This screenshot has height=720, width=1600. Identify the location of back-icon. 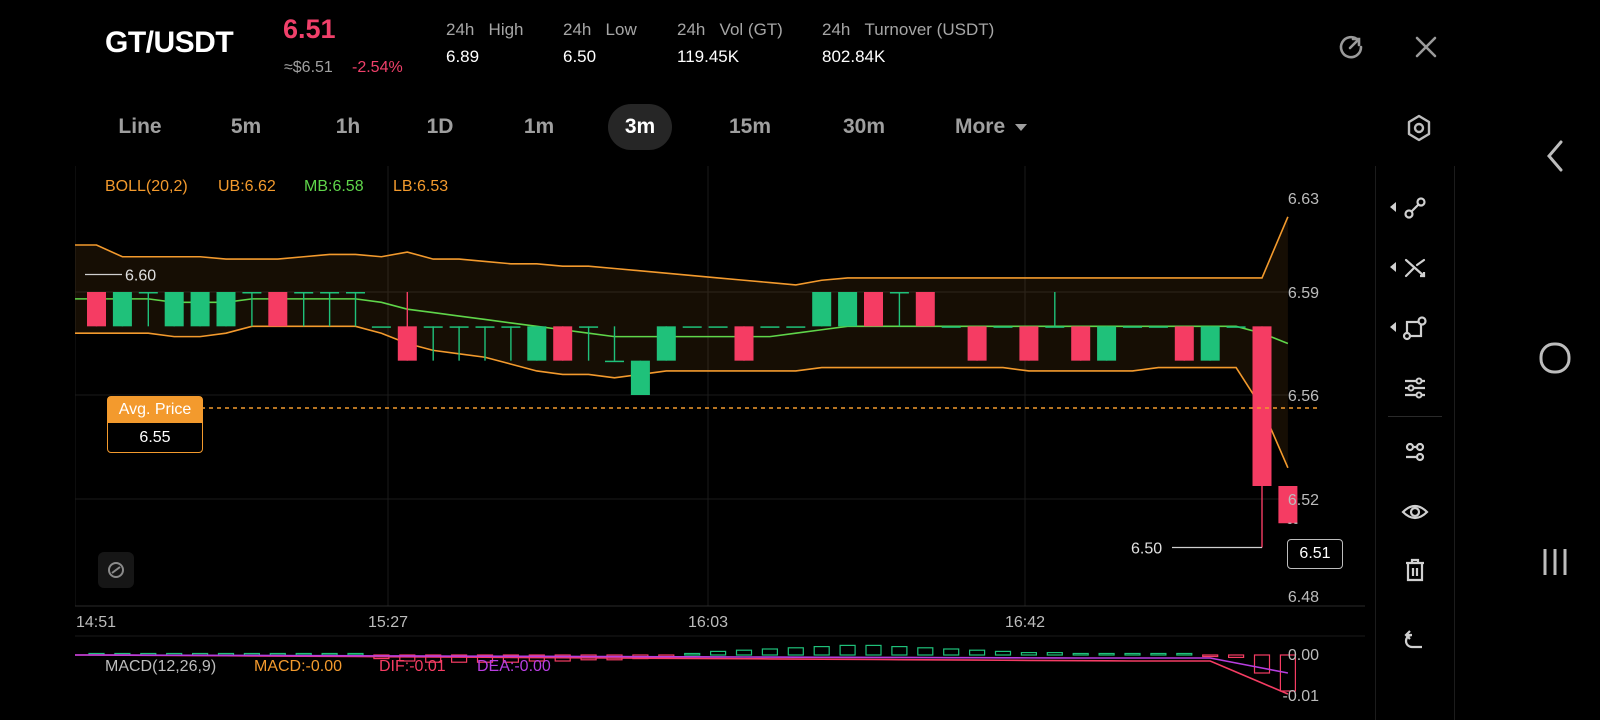
(1555, 156).